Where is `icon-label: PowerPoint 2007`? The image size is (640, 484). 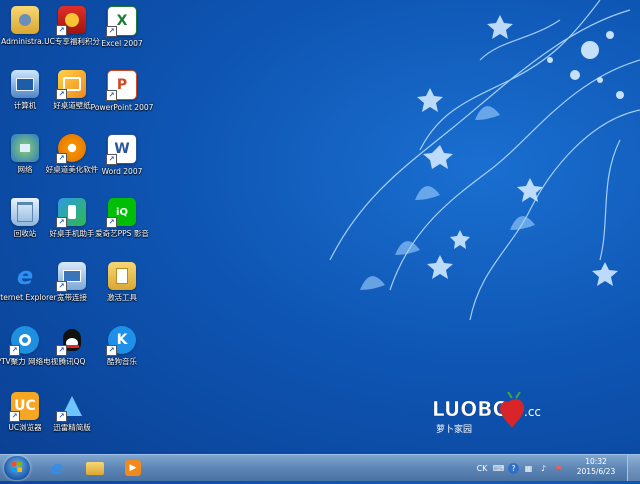
icon-label: PowerPoint 2007 is located at coordinates (122, 107).